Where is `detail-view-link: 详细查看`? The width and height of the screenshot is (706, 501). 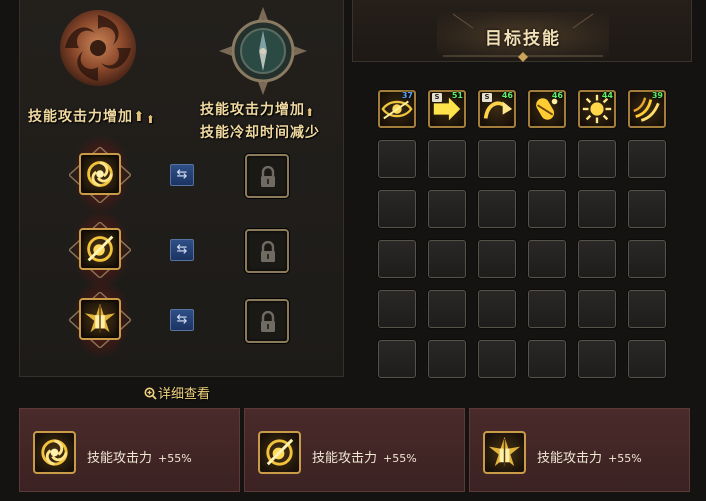 detail-view-link: 详细查看 is located at coordinates (177, 392).